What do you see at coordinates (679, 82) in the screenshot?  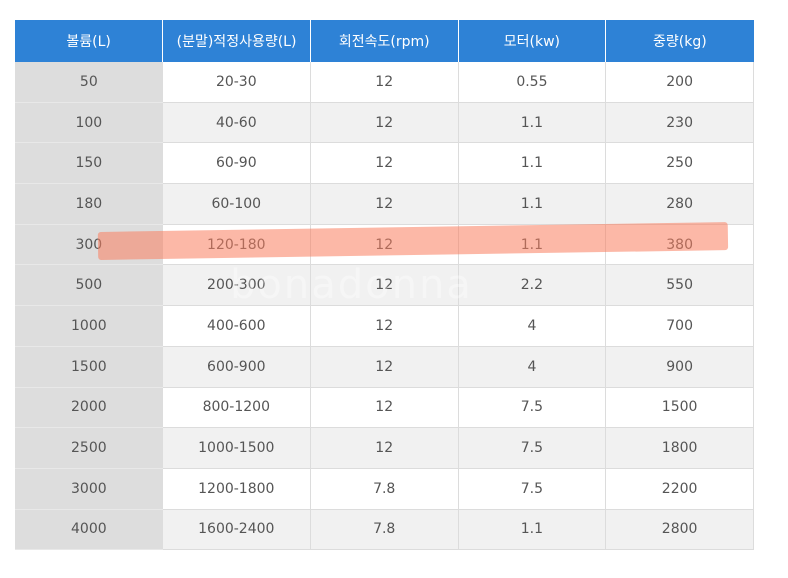 I see `weight-cell: 200` at bounding box center [679, 82].